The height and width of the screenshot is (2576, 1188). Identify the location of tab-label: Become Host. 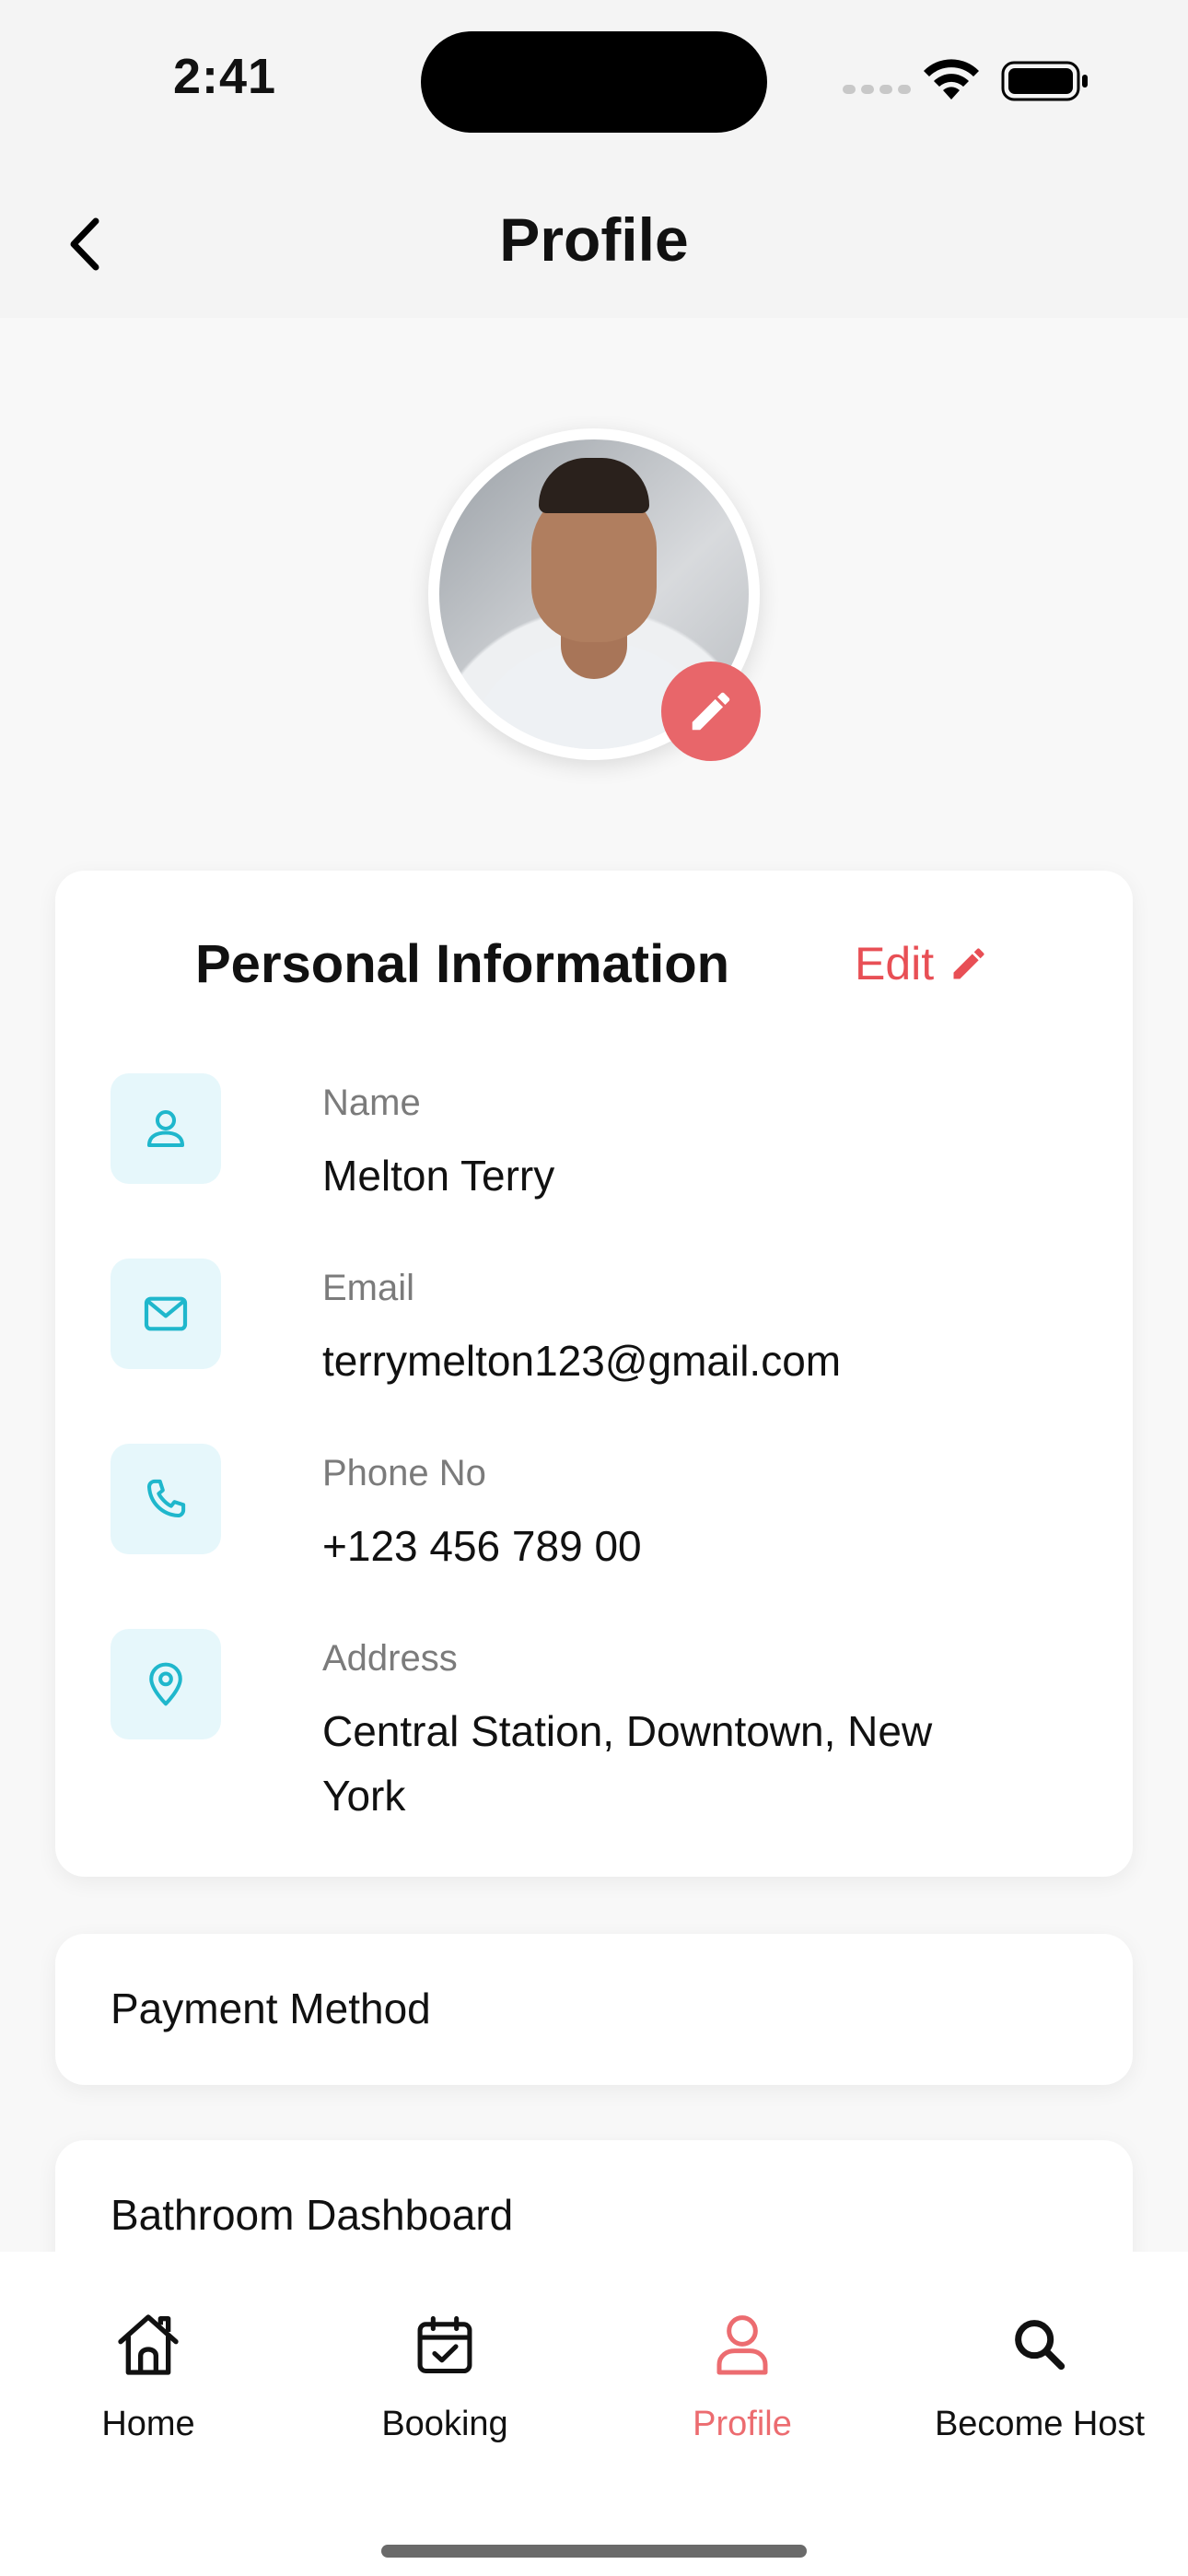
(1040, 2424).